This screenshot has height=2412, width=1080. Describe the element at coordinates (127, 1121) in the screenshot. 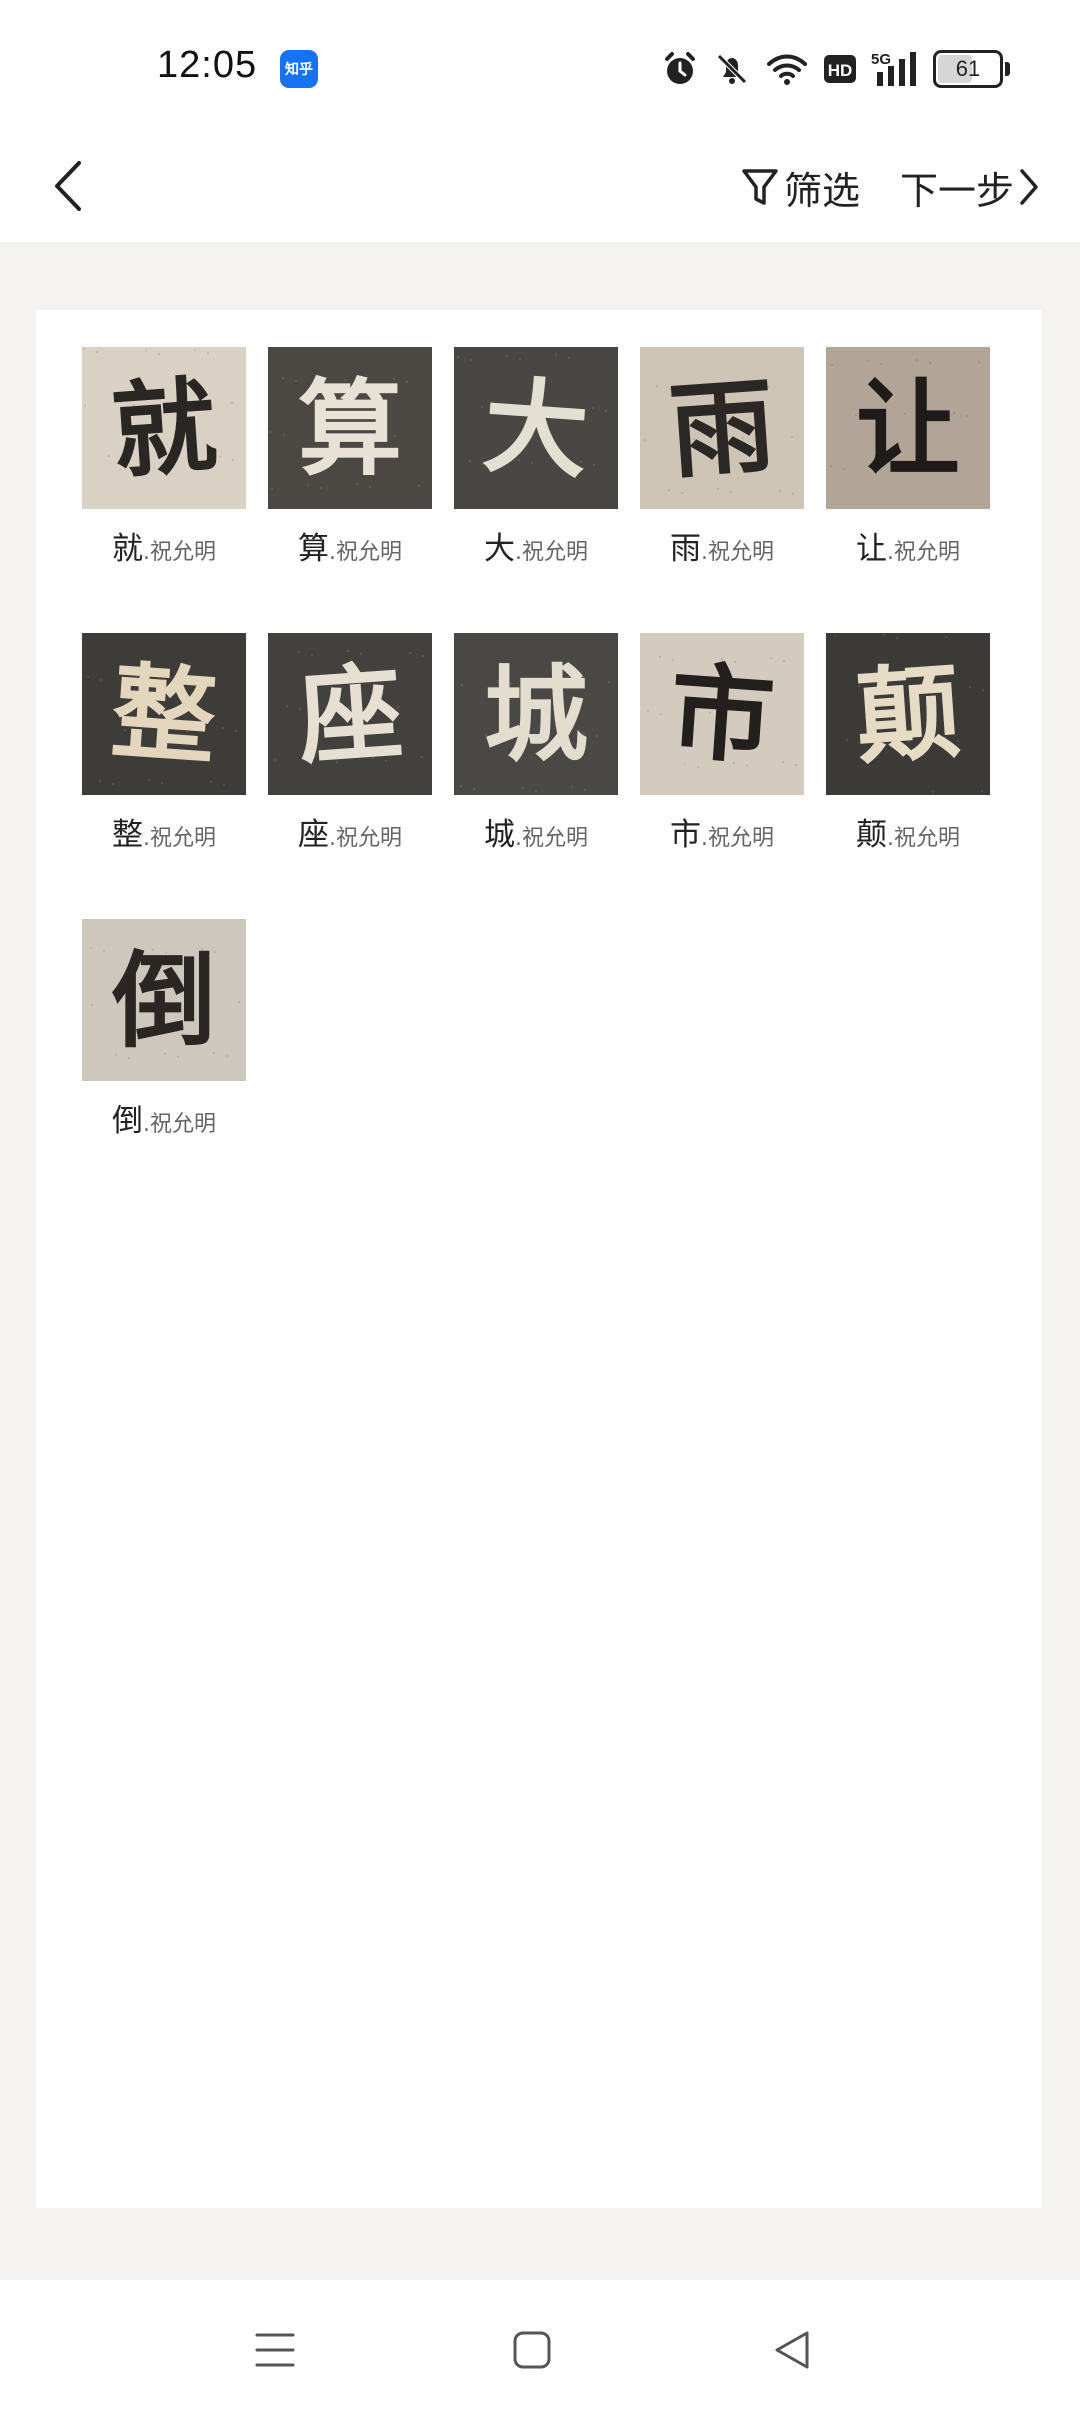

I see `character-label: 倒` at that location.